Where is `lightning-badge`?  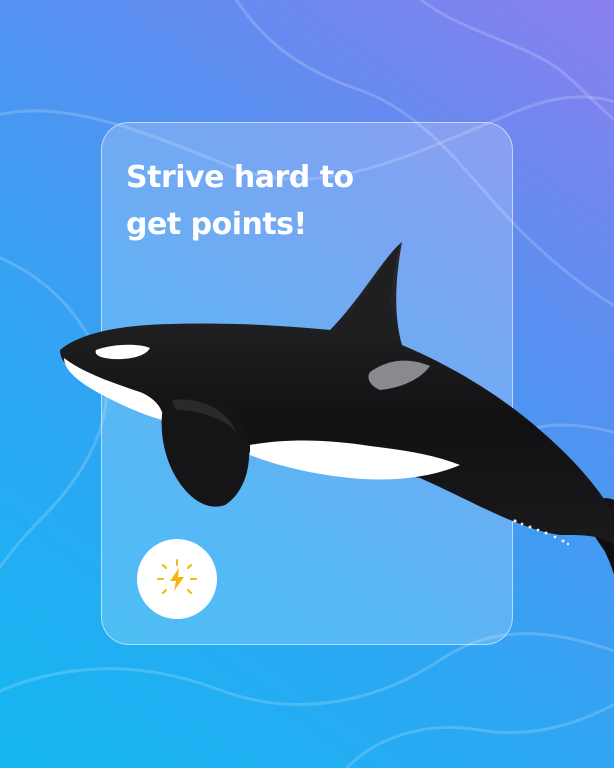 lightning-badge is located at coordinates (177, 579).